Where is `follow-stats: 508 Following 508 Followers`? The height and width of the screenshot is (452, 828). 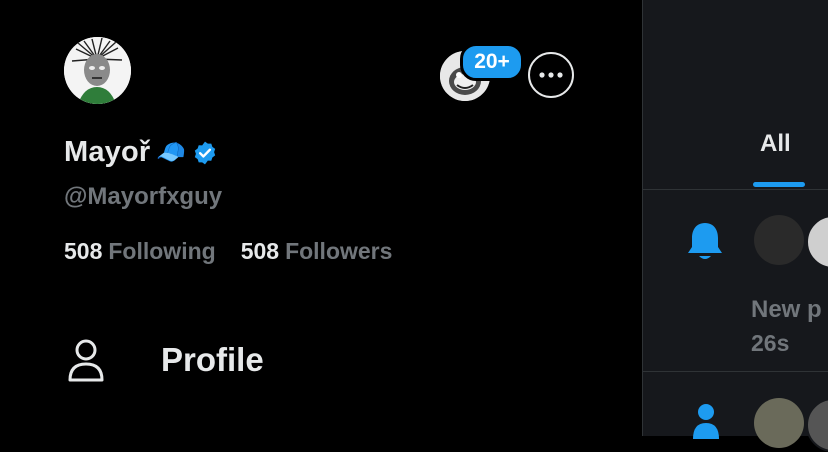
follow-stats: 508 Following 508 Followers is located at coordinates (228, 251).